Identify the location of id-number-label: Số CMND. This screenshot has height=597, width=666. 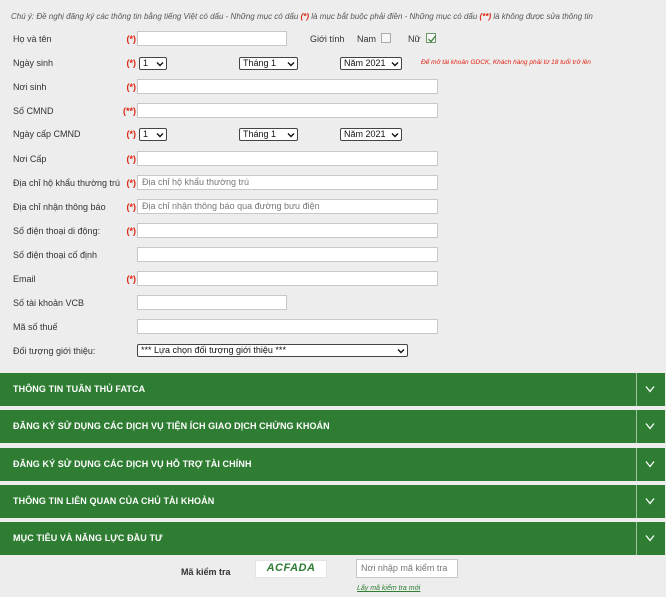
(33, 111).